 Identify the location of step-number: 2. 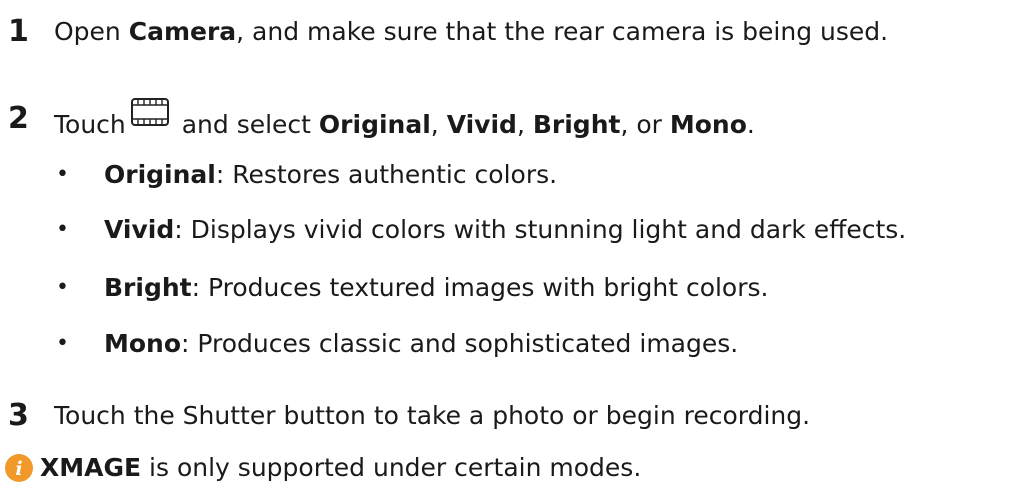
(18, 118).